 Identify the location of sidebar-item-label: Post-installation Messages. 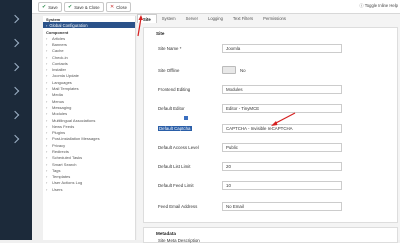
(76, 139).